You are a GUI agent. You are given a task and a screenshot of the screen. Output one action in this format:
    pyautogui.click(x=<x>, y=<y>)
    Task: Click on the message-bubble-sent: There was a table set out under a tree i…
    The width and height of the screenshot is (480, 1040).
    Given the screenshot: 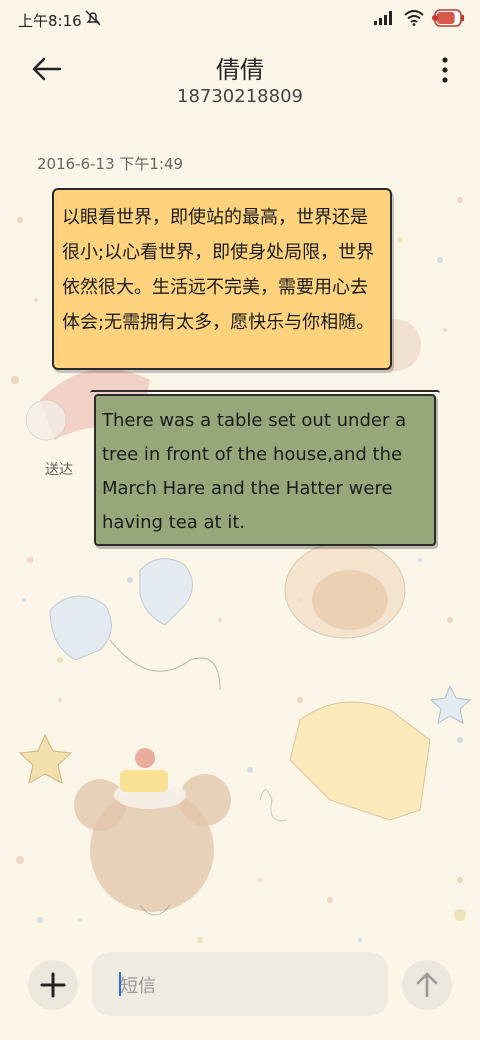 What is the action you would take?
    pyautogui.click(x=265, y=470)
    